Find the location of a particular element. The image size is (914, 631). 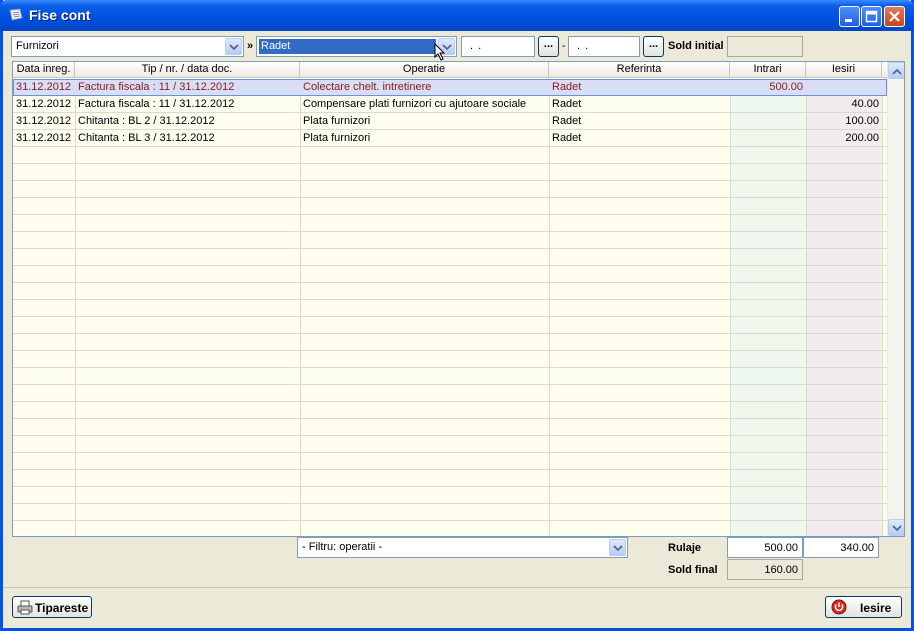

maximize-button is located at coordinates (871, 16).